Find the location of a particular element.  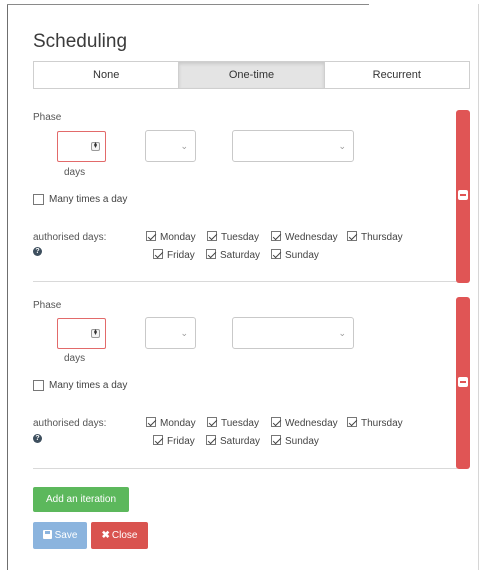

save-button: Save is located at coordinates (60, 535).